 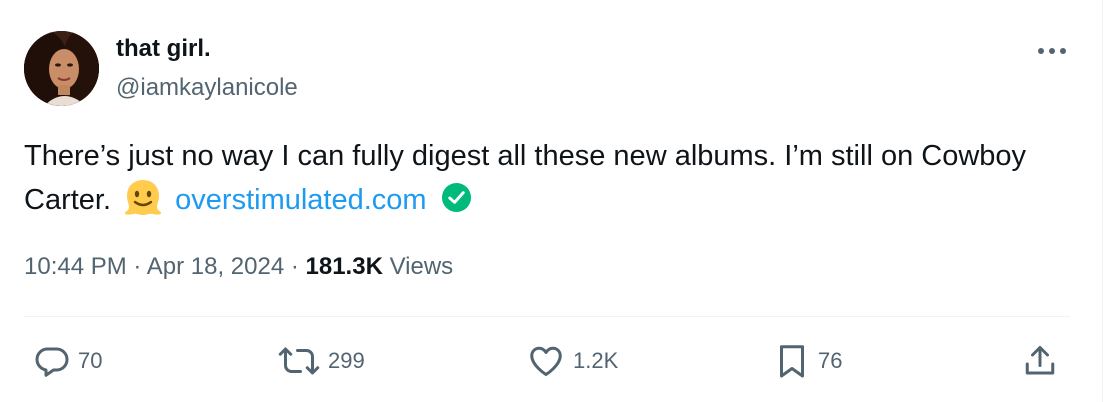 I want to click on repost-button: 299, so click(x=321, y=361).